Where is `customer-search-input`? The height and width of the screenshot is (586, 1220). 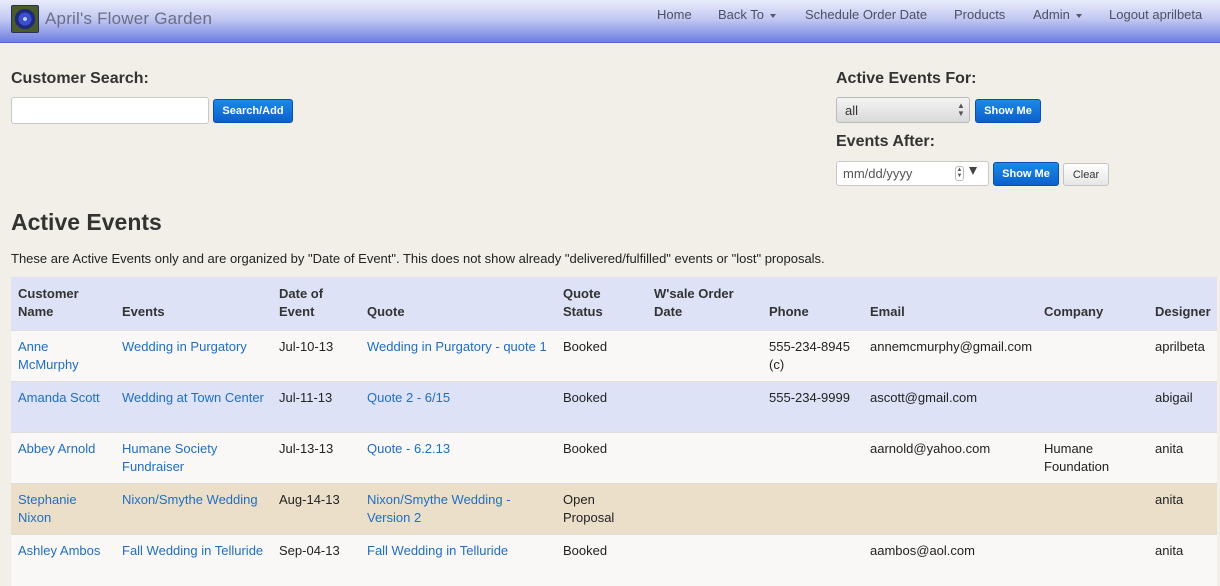 customer-search-input is located at coordinates (110, 110).